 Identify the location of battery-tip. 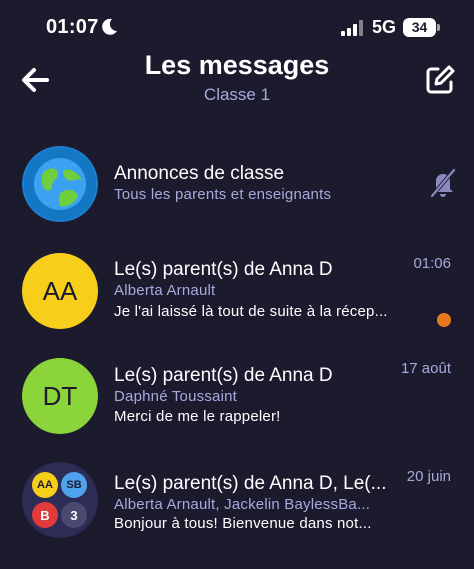
(438, 27).